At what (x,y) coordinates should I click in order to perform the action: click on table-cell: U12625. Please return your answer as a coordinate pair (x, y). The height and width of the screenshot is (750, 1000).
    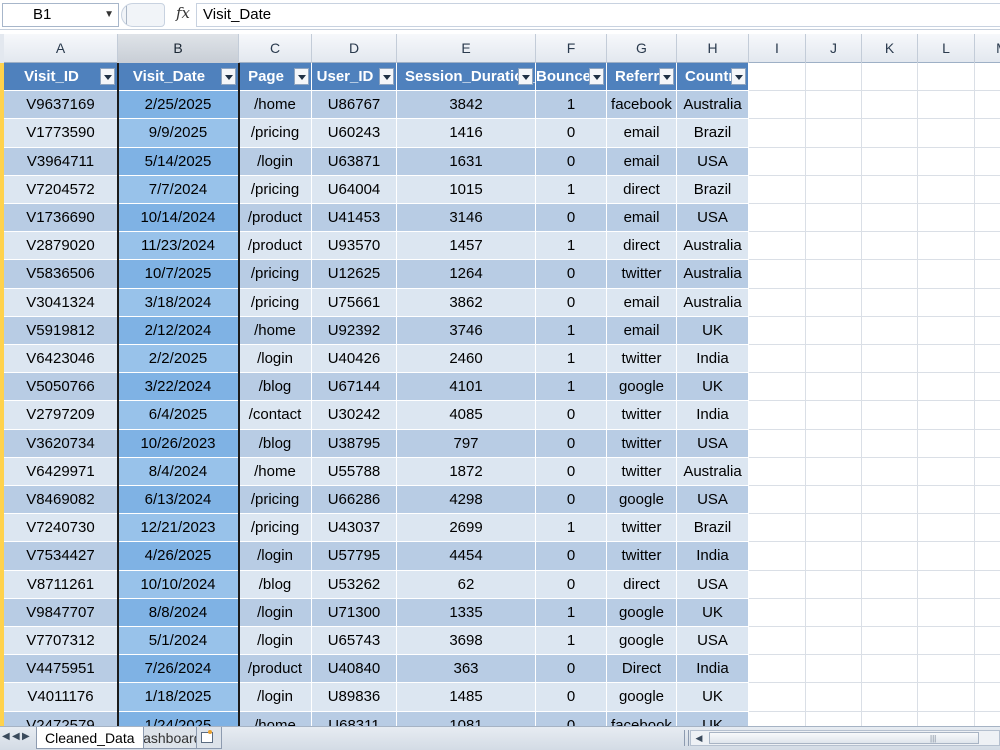
    Looking at the image, I should click on (354, 274).